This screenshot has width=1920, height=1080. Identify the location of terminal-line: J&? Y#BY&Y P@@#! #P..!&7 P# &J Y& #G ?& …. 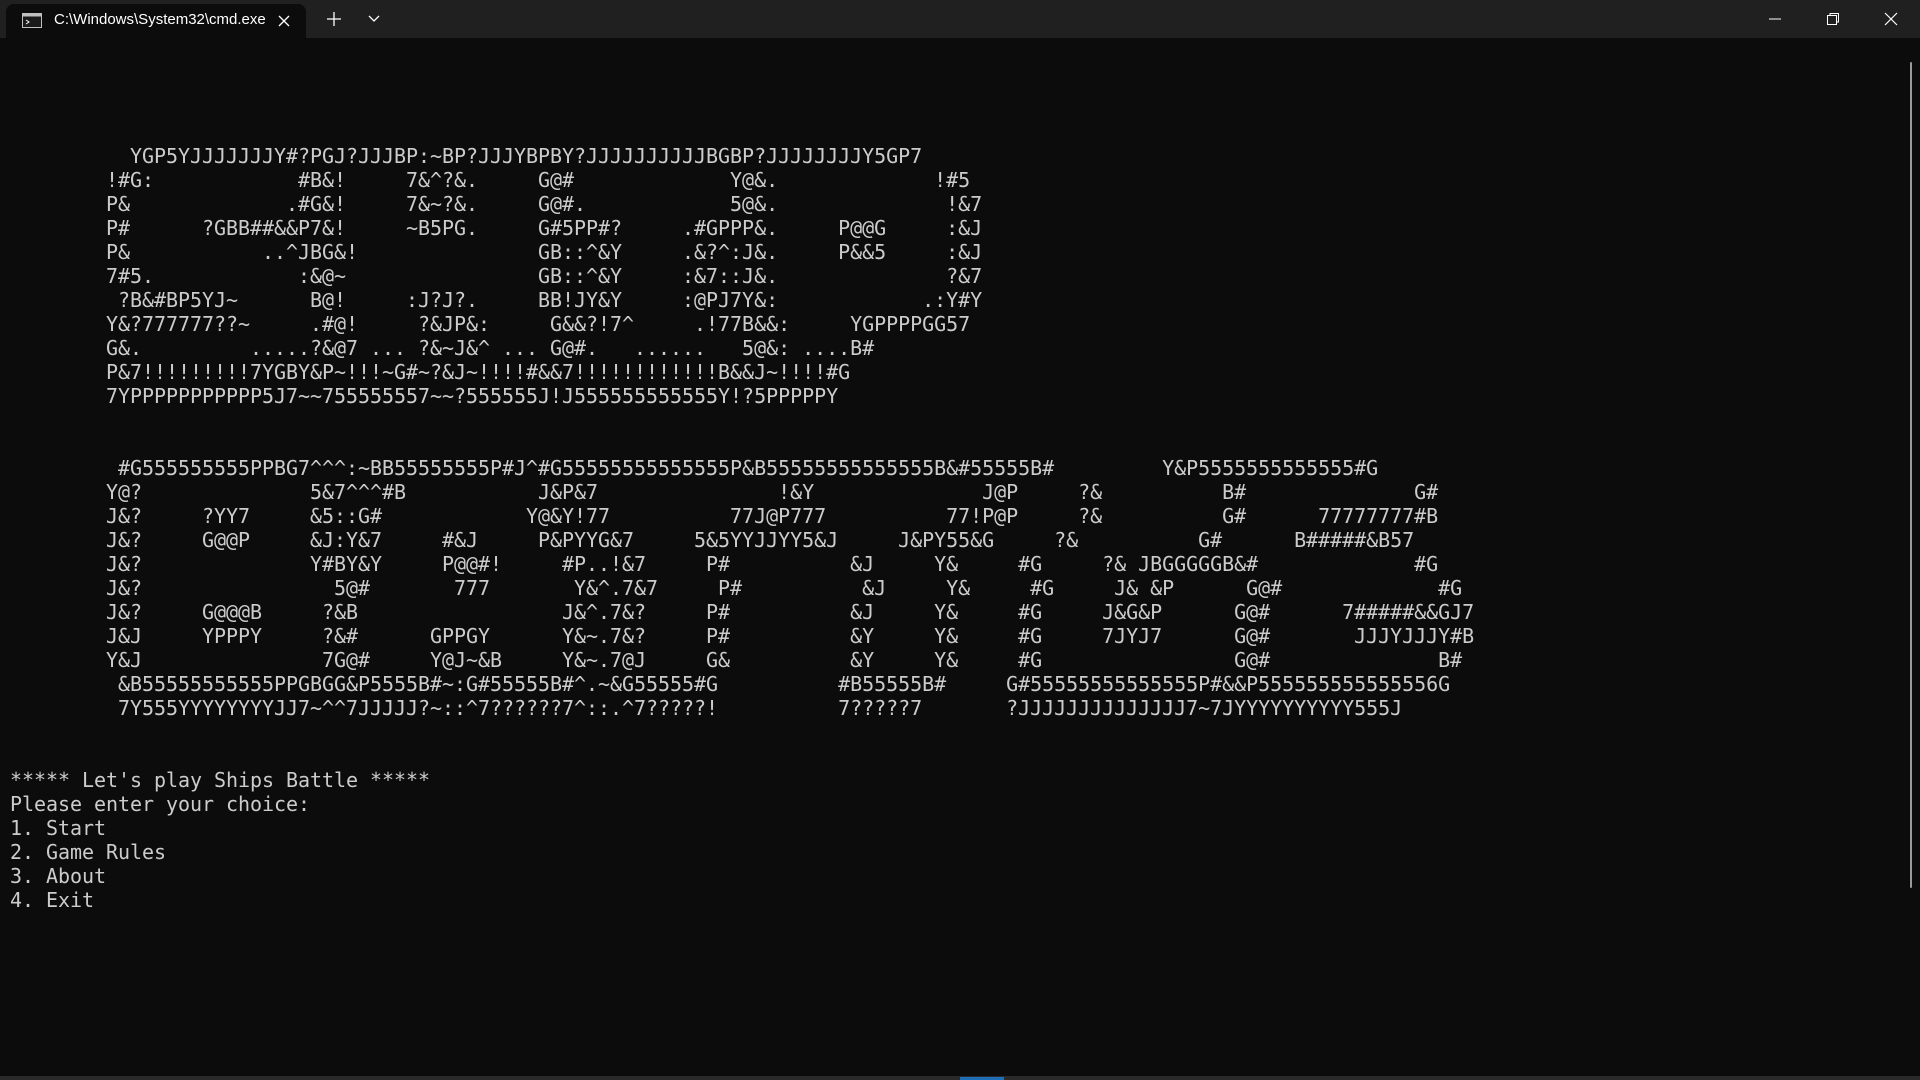
(724, 564).